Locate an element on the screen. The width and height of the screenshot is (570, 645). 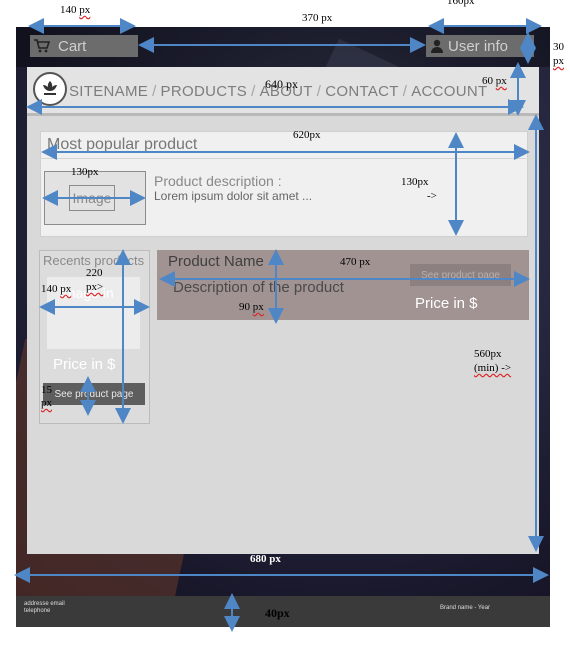
annotation-470: 470 px is located at coordinates (355, 262).